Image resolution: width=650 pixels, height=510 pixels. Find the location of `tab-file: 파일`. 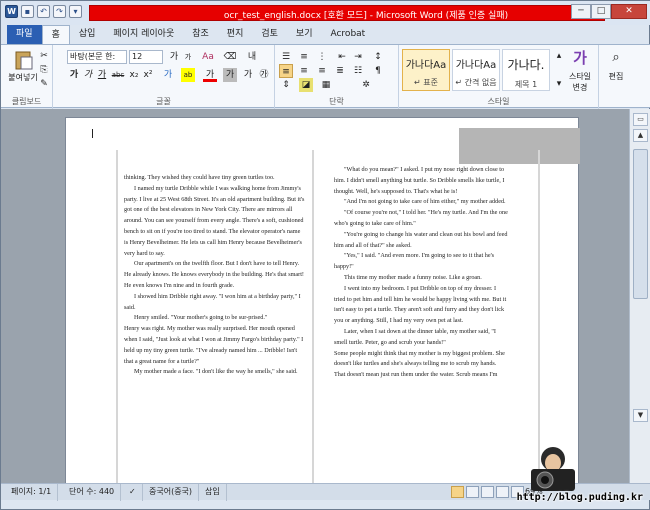

tab-file: 파일 is located at coordinates (24, 34).